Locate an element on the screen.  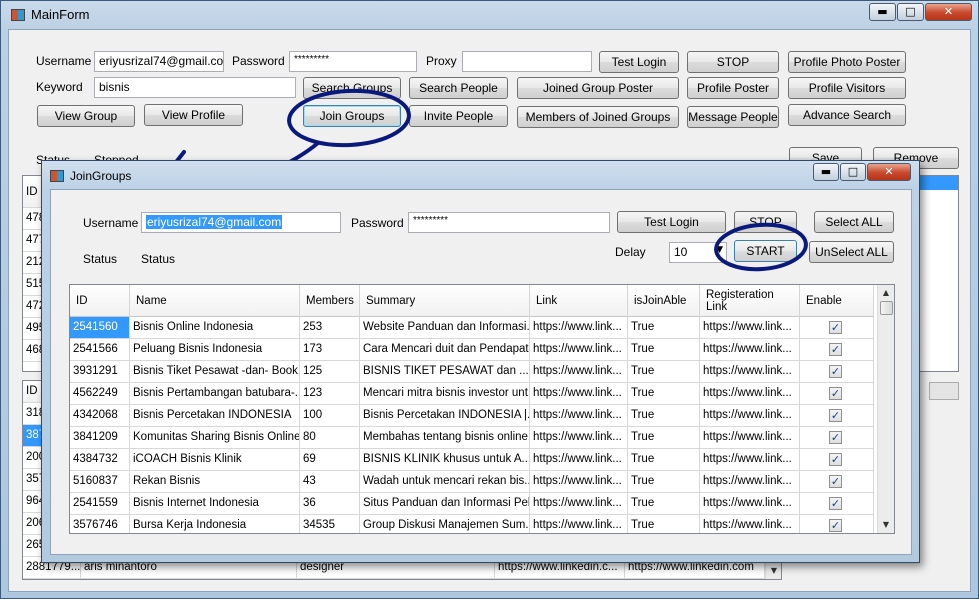
start-annotation is located at coordinates (761, 247).